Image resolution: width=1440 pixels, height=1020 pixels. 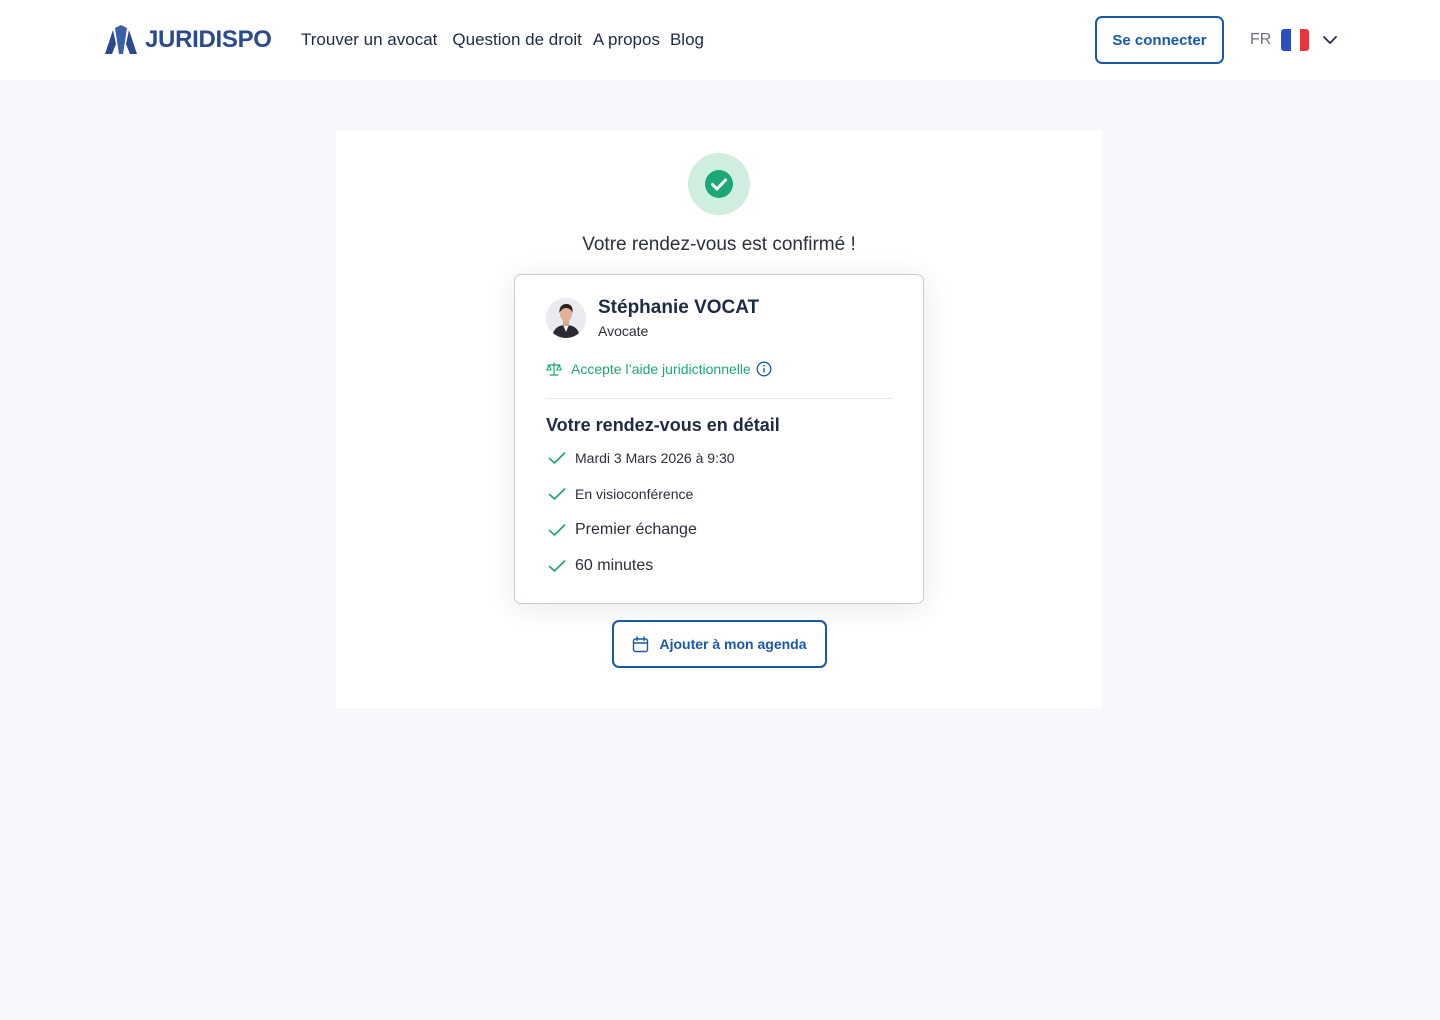 What do you see at coordinates (626, 40) in the screenshot?
I see `nav-about: A propos` at bounding box center [626, 40].